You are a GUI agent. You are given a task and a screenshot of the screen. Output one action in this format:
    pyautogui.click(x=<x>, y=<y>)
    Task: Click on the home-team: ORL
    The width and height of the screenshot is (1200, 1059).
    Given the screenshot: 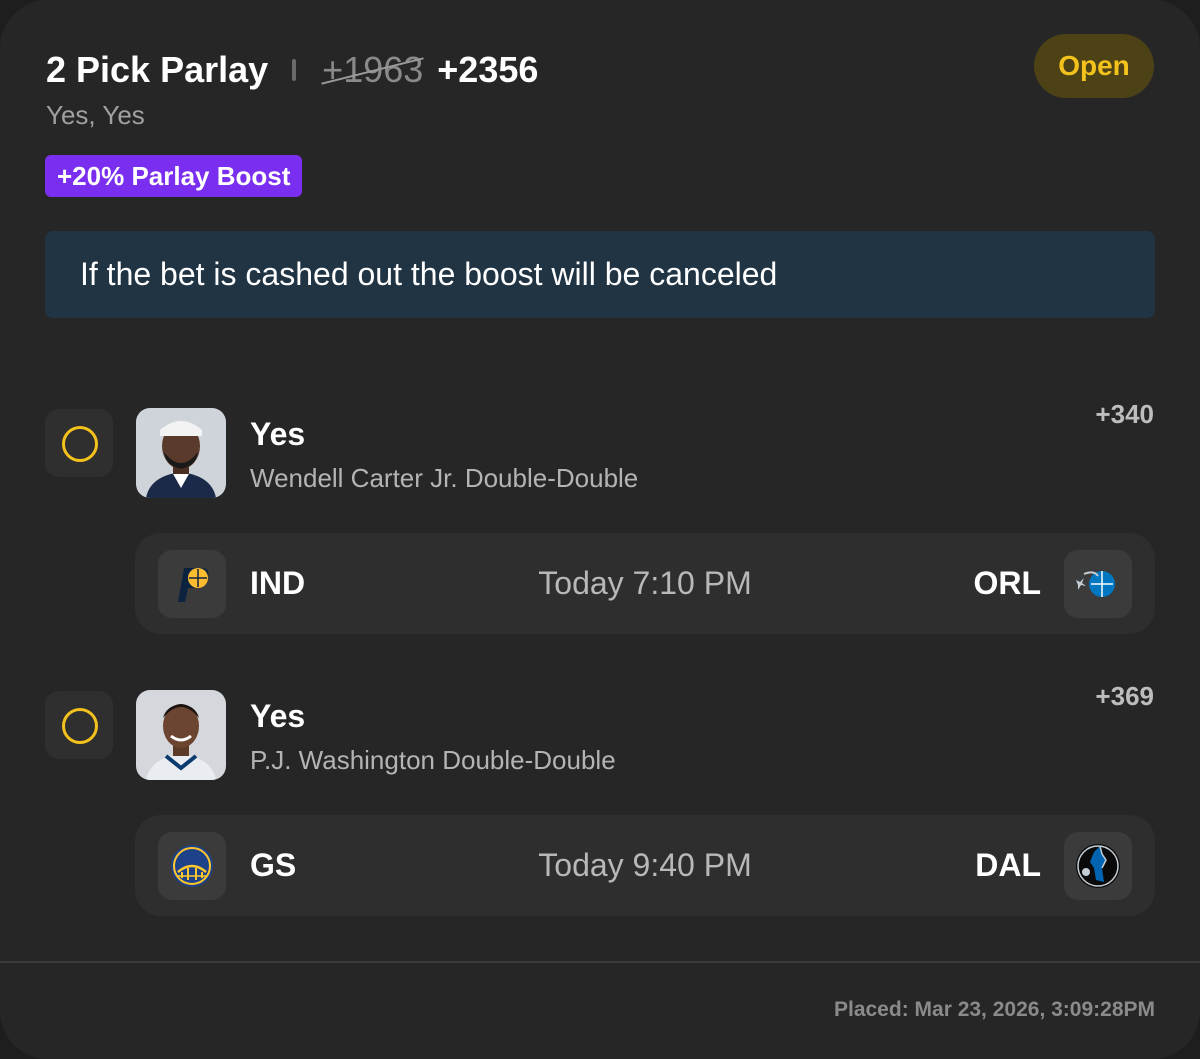 What is the action you would take?
    pyautogui.click(x=1007, y=583)
    